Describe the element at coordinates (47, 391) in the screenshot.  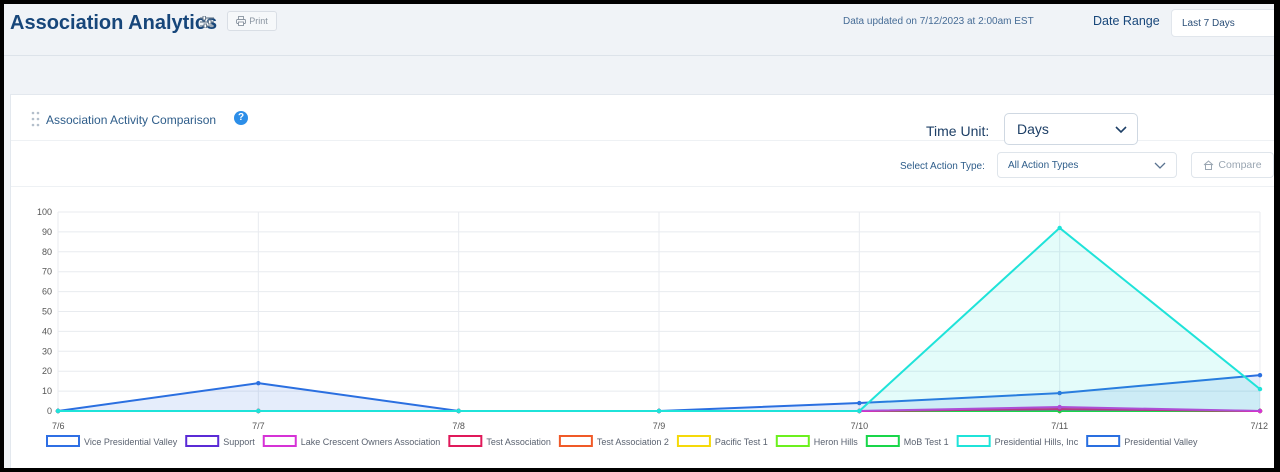
I see `y-tick-label: 10` at that location.